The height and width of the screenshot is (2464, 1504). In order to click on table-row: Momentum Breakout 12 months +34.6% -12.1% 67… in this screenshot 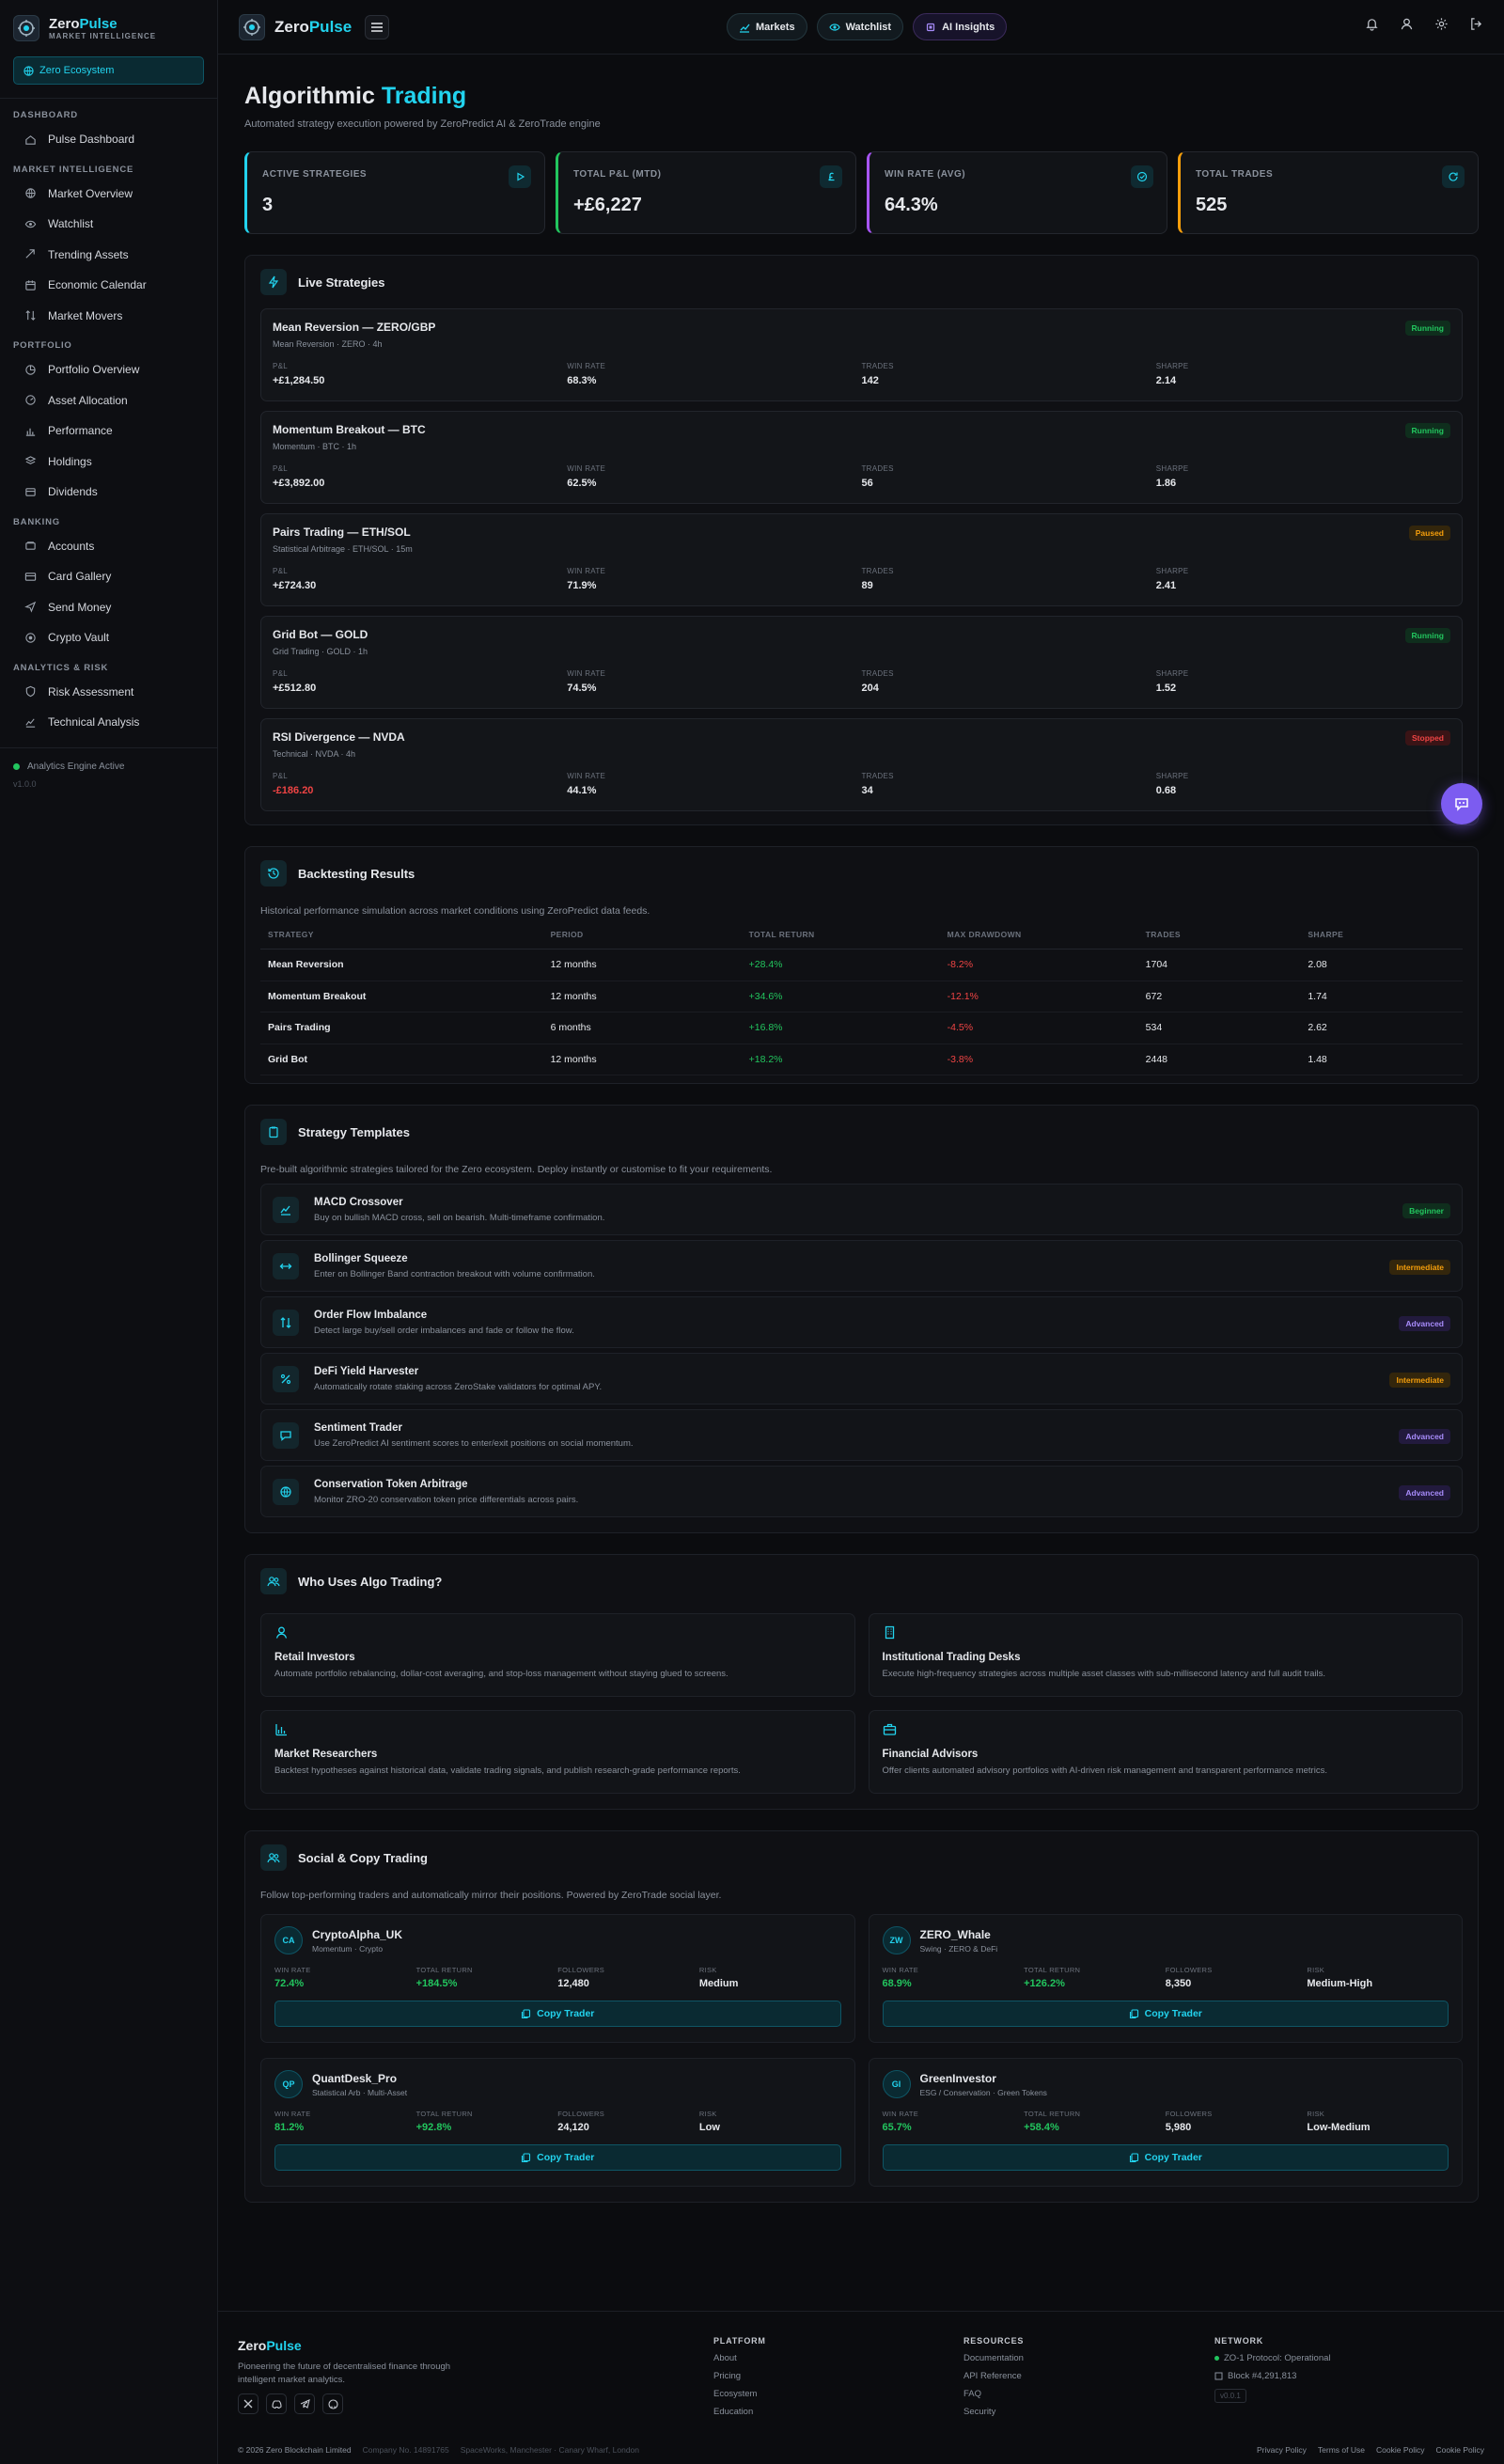, I will do `click(861, 997)`.